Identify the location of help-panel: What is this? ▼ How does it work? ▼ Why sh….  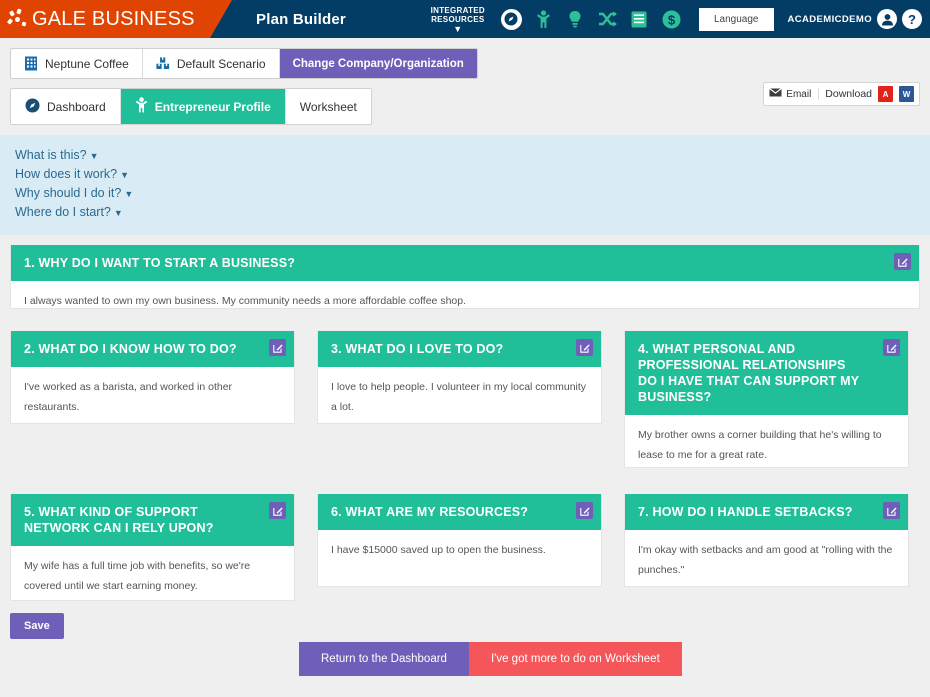
(465, 185).